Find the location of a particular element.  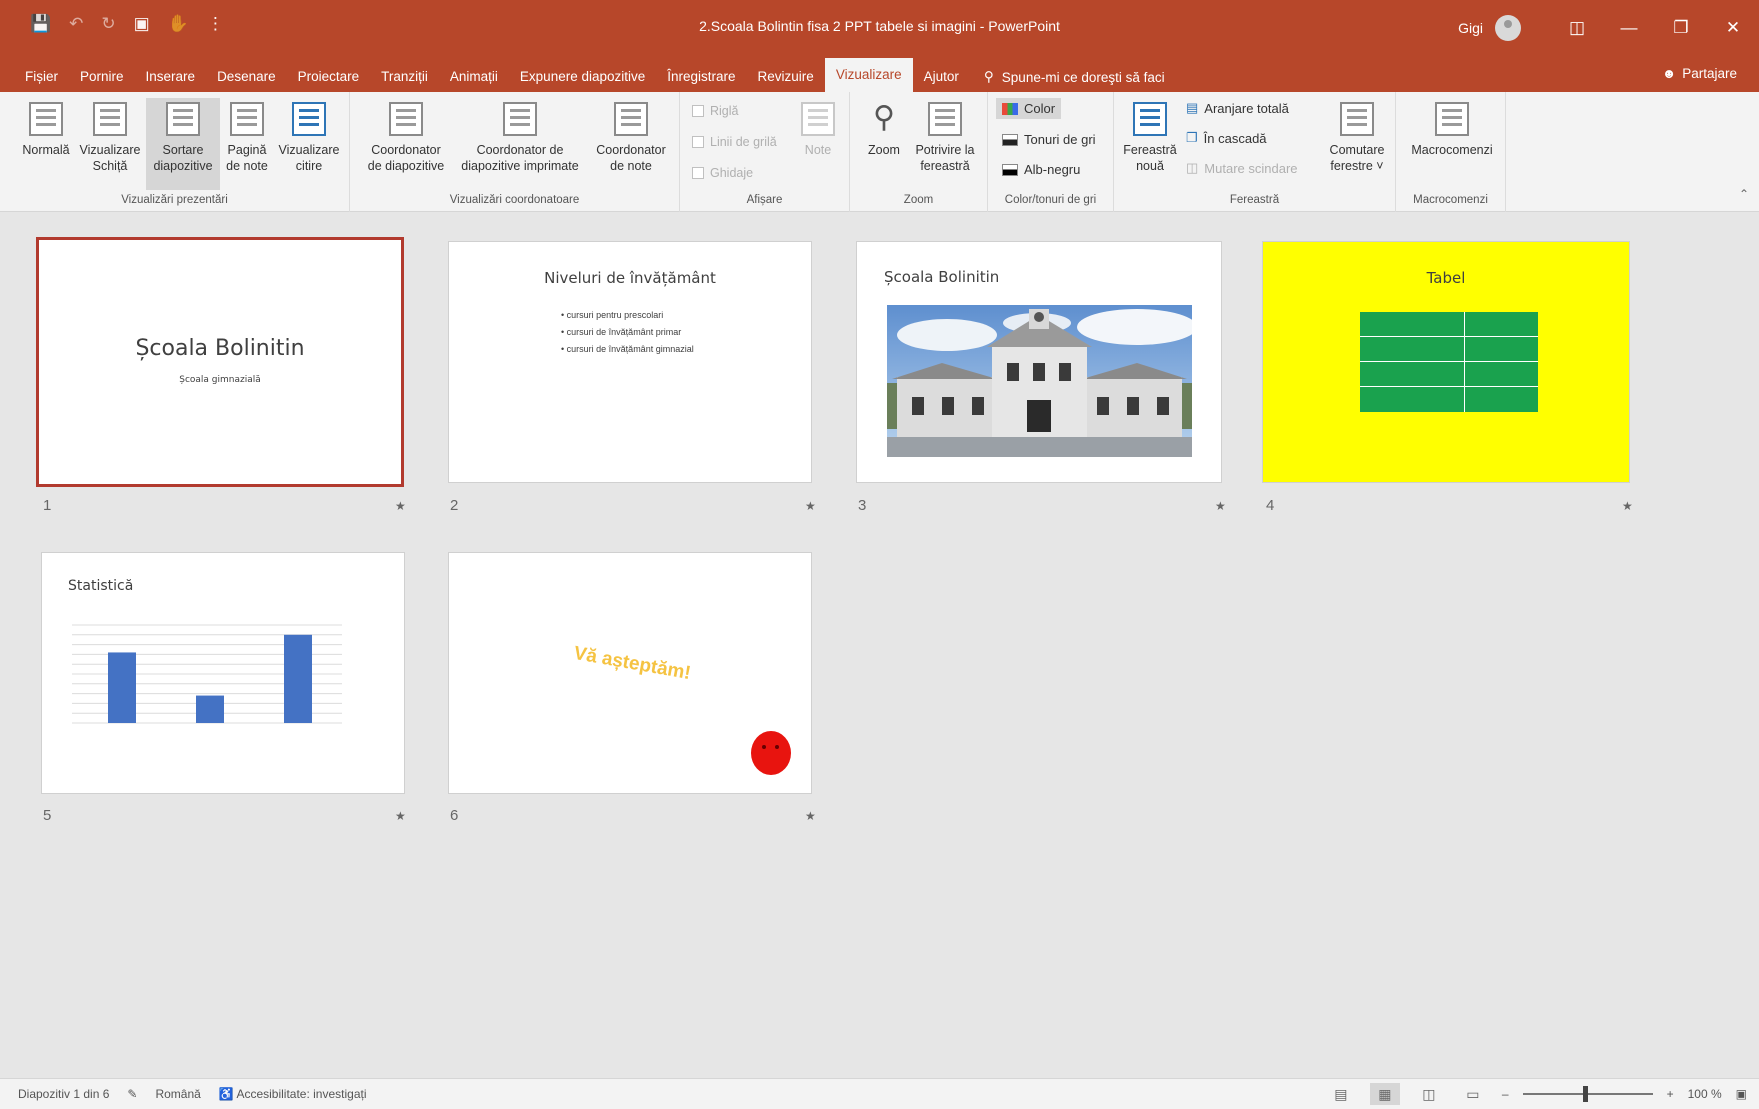

tab-view: Vizualizare is located at coordinates (868, 75).